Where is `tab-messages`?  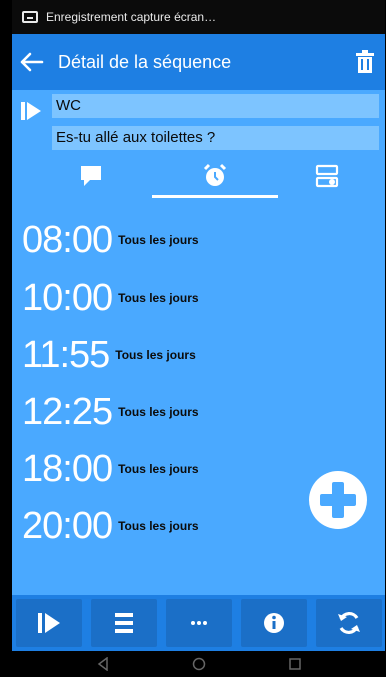 tab-messages is located at coordinates (91, 176).